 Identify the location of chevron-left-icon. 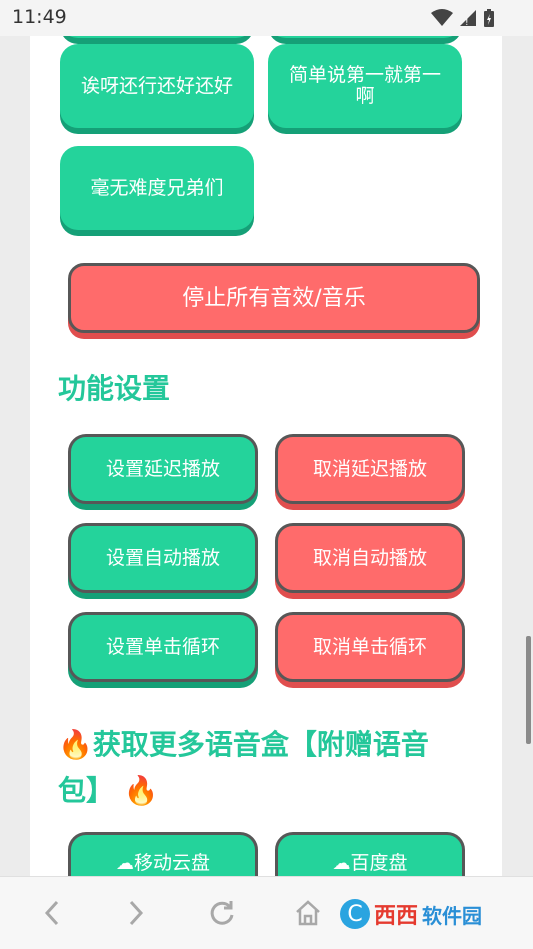
(51, 913).